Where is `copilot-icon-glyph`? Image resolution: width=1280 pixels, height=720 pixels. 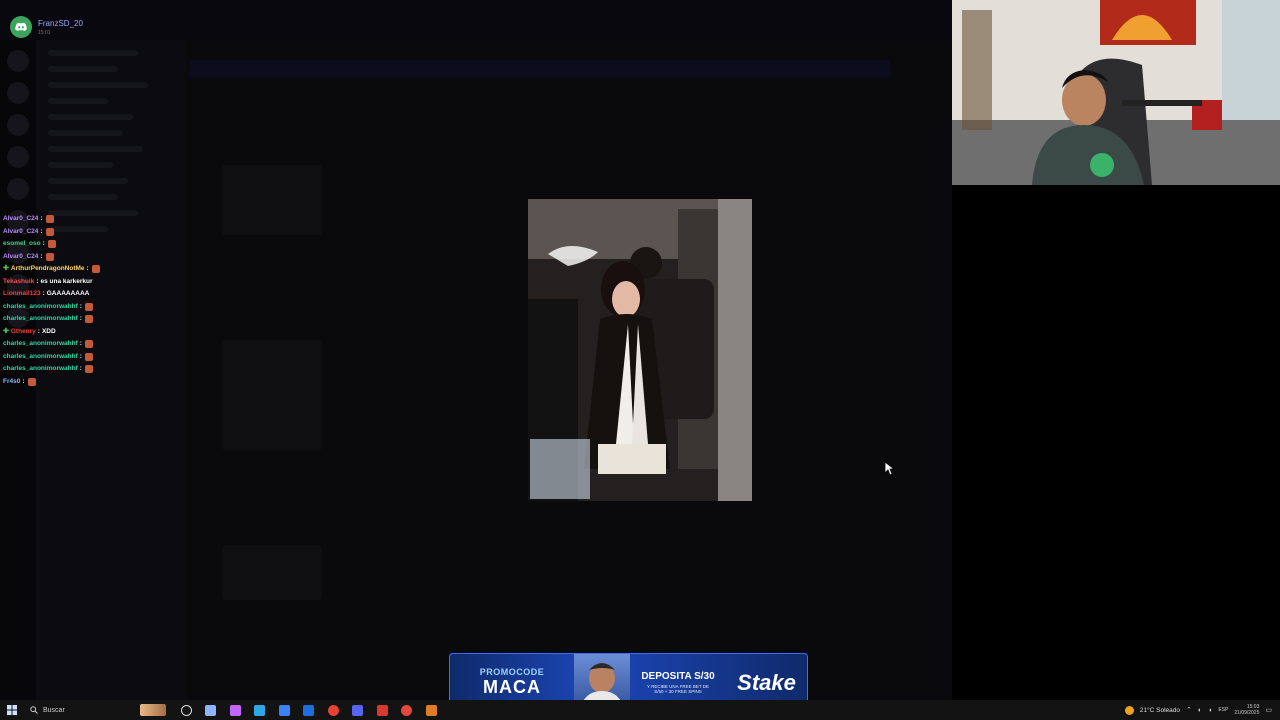
copilot-icon-glyph is located at coordinates (235, 710).